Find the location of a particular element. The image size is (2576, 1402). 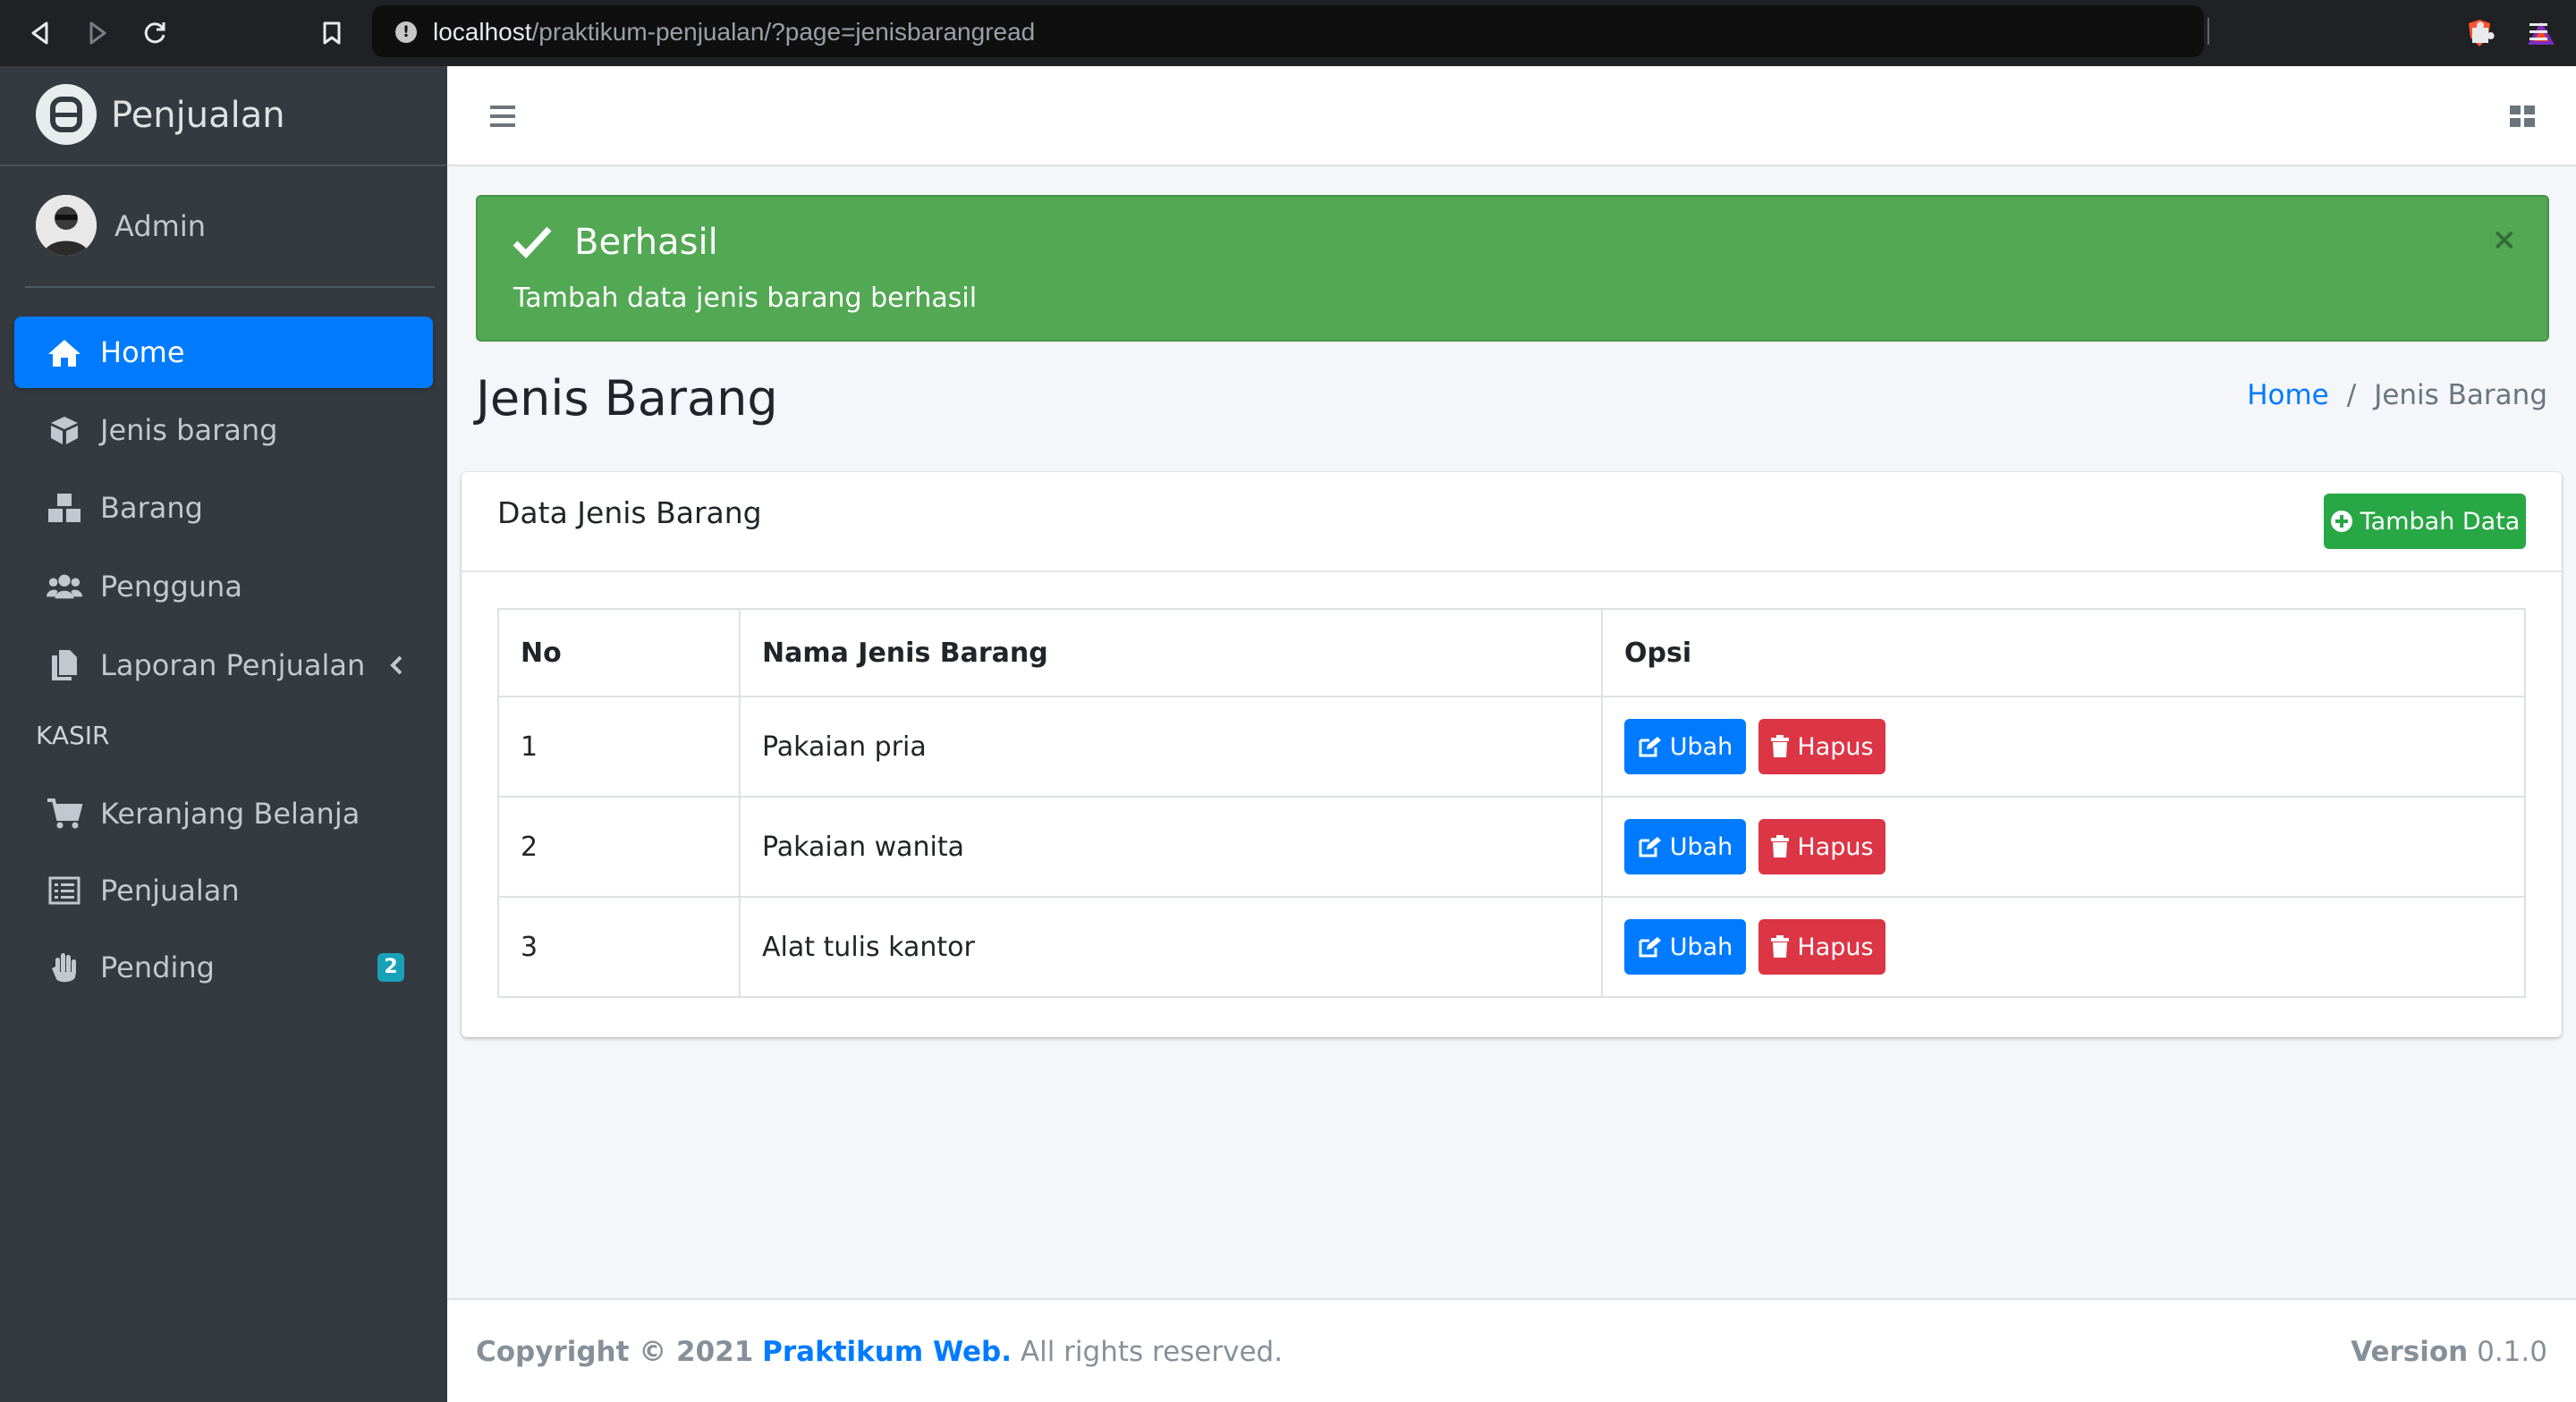

sidebar-item-label: Pengguna is located at coordinates (171, 587).